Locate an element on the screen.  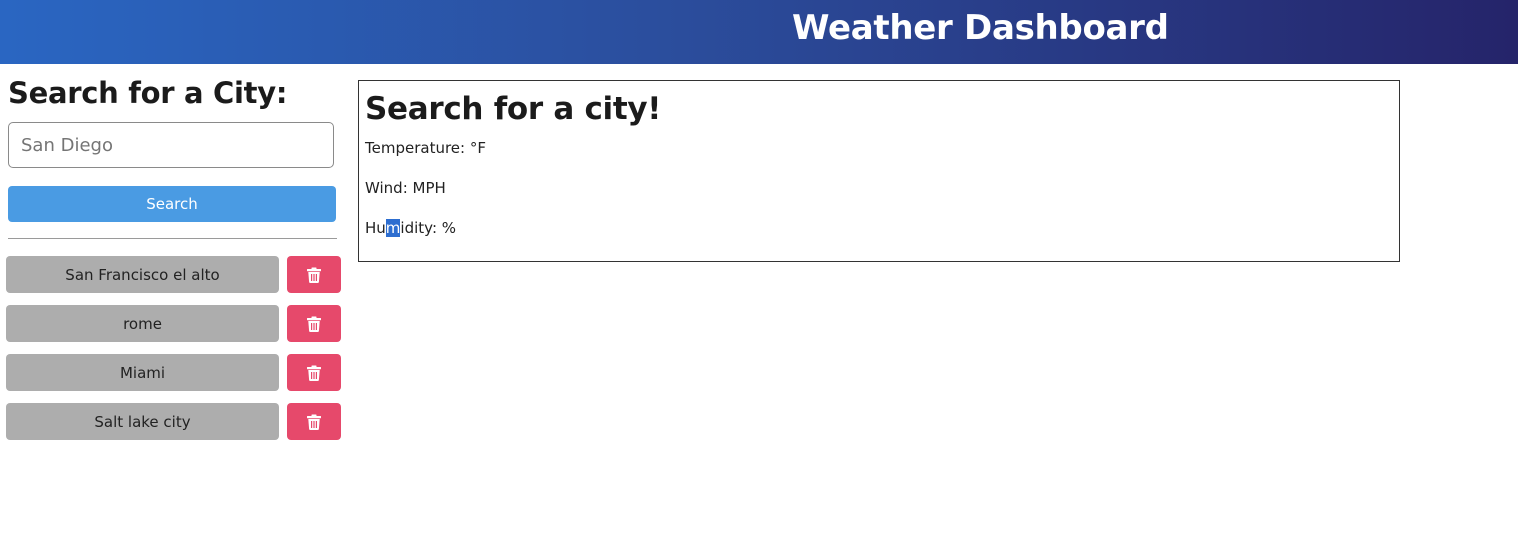
search-button: Search is located at coordinates (172, 204).